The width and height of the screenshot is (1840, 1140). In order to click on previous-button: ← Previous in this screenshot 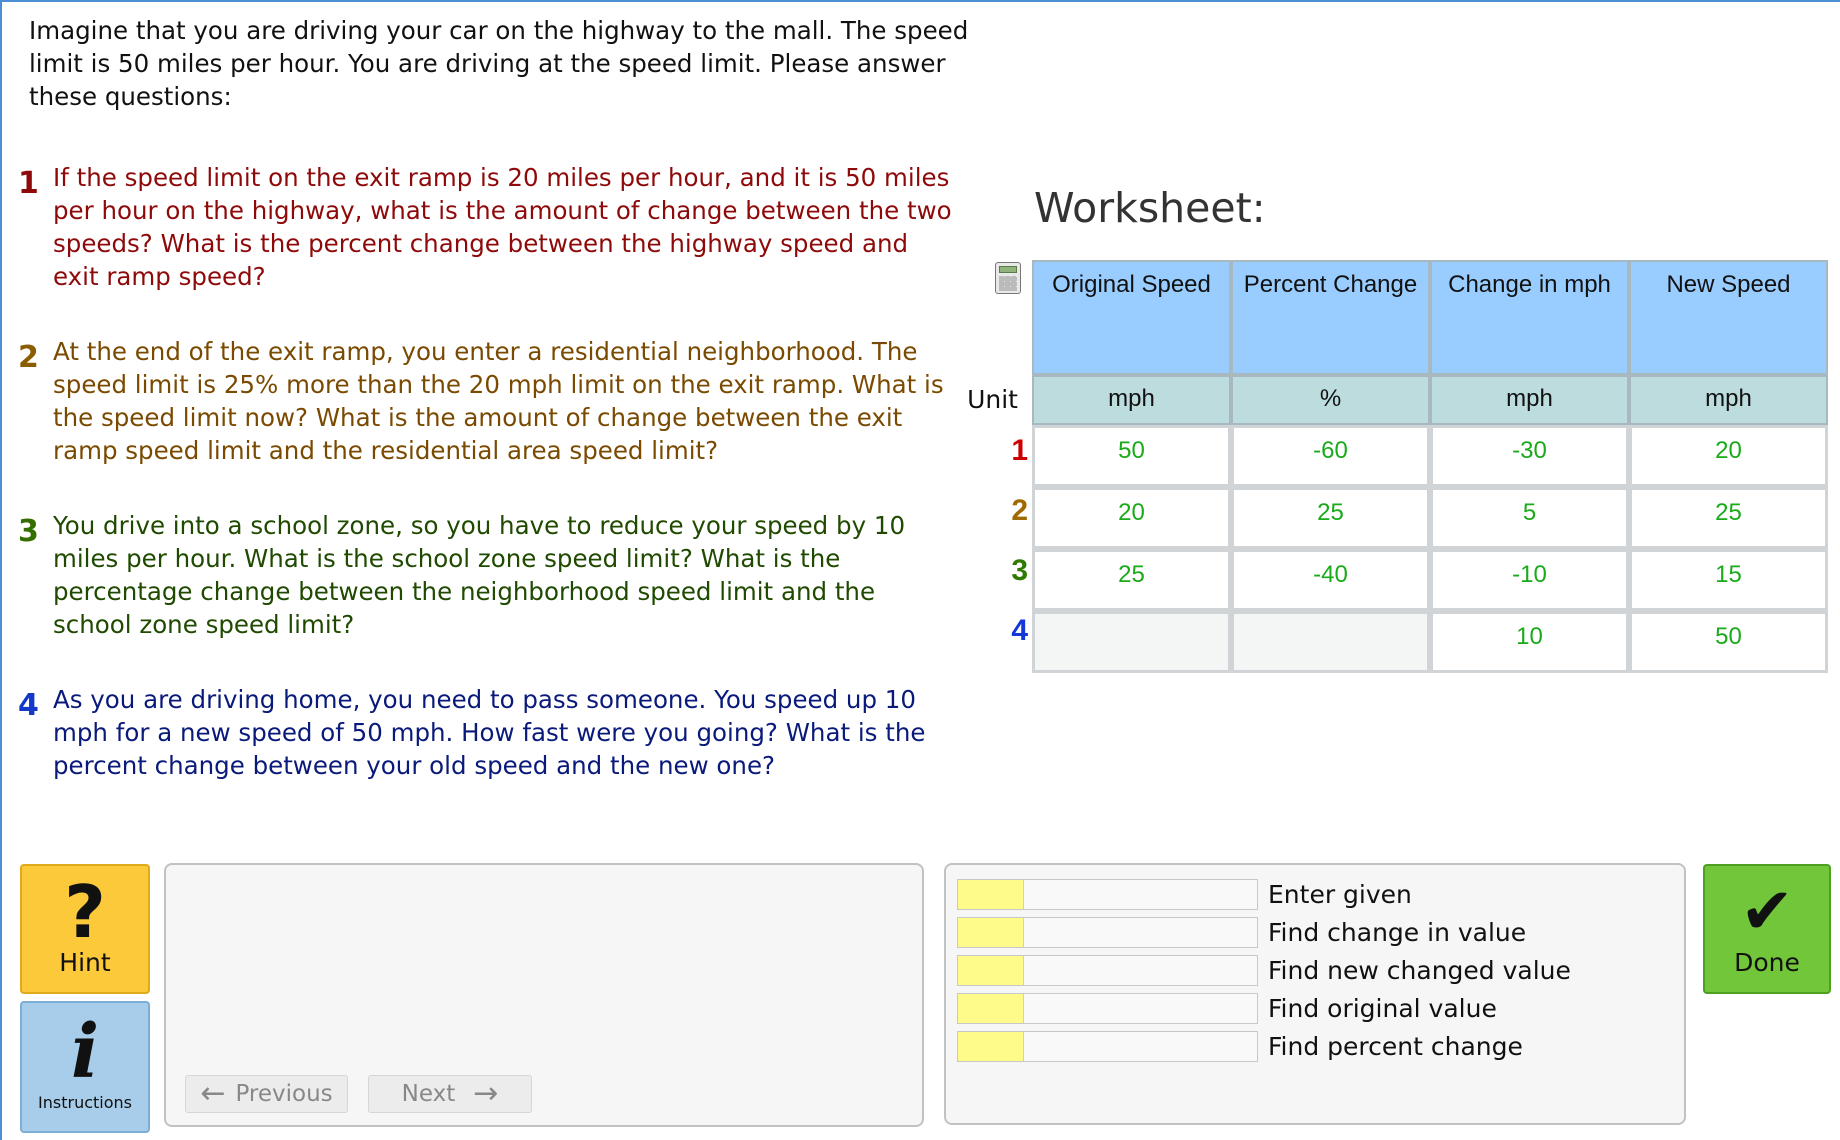, I will do `click(266, 1094)`.